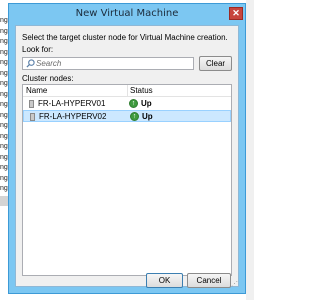 The image size is (320, 300). Describe the element at coordinates (113, 63) in the screenshot. I see `search-input` at that location.